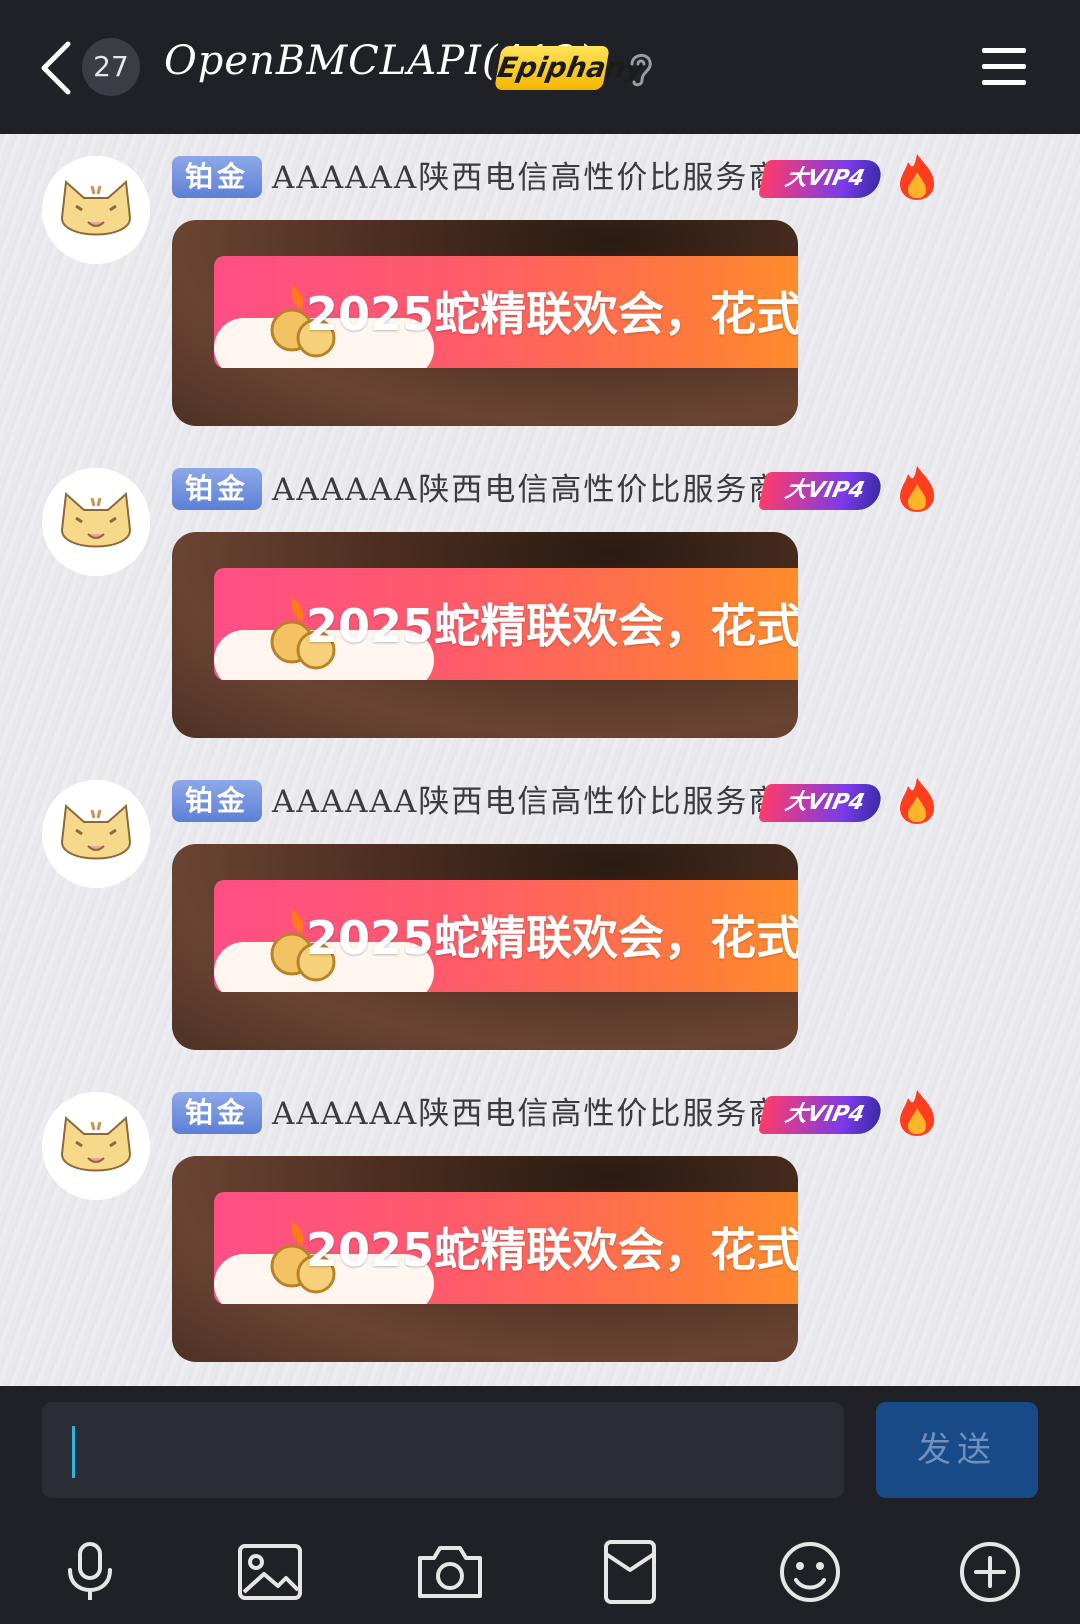 This screenshot has height=1624, width=1080. What do you see at coordinates (270, 1572) in the screenshot?
I see `image-icon` at bounding box center [270, 1572].